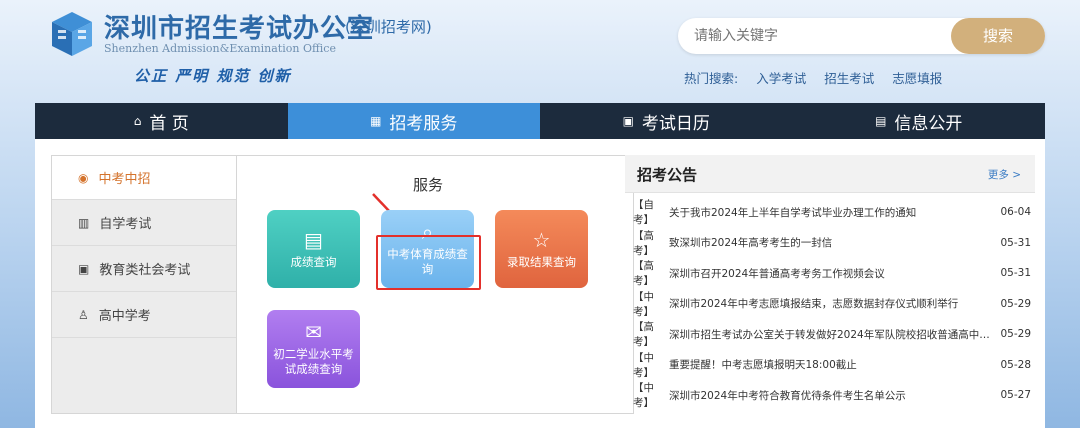  What do you see at coordinates (541, 239) in the screenshot?
I see `star-icon: ☆` at bounding box center [541, 239].